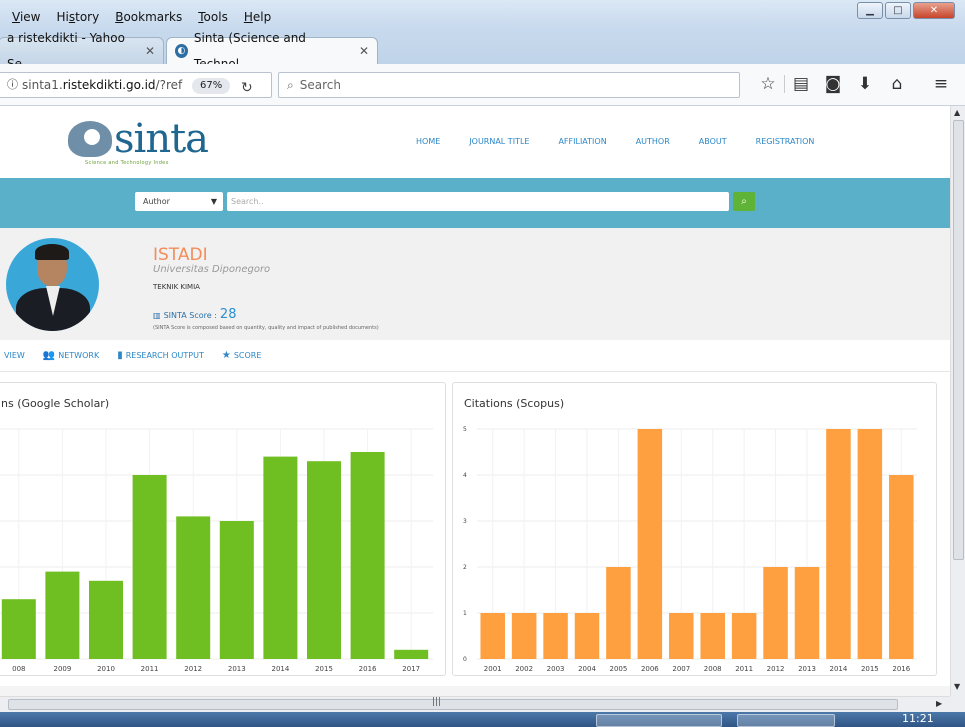 This screenshot has height=727, width=965. I want to click on author-department: TEKNIK KIMIA, so click(176, 287).